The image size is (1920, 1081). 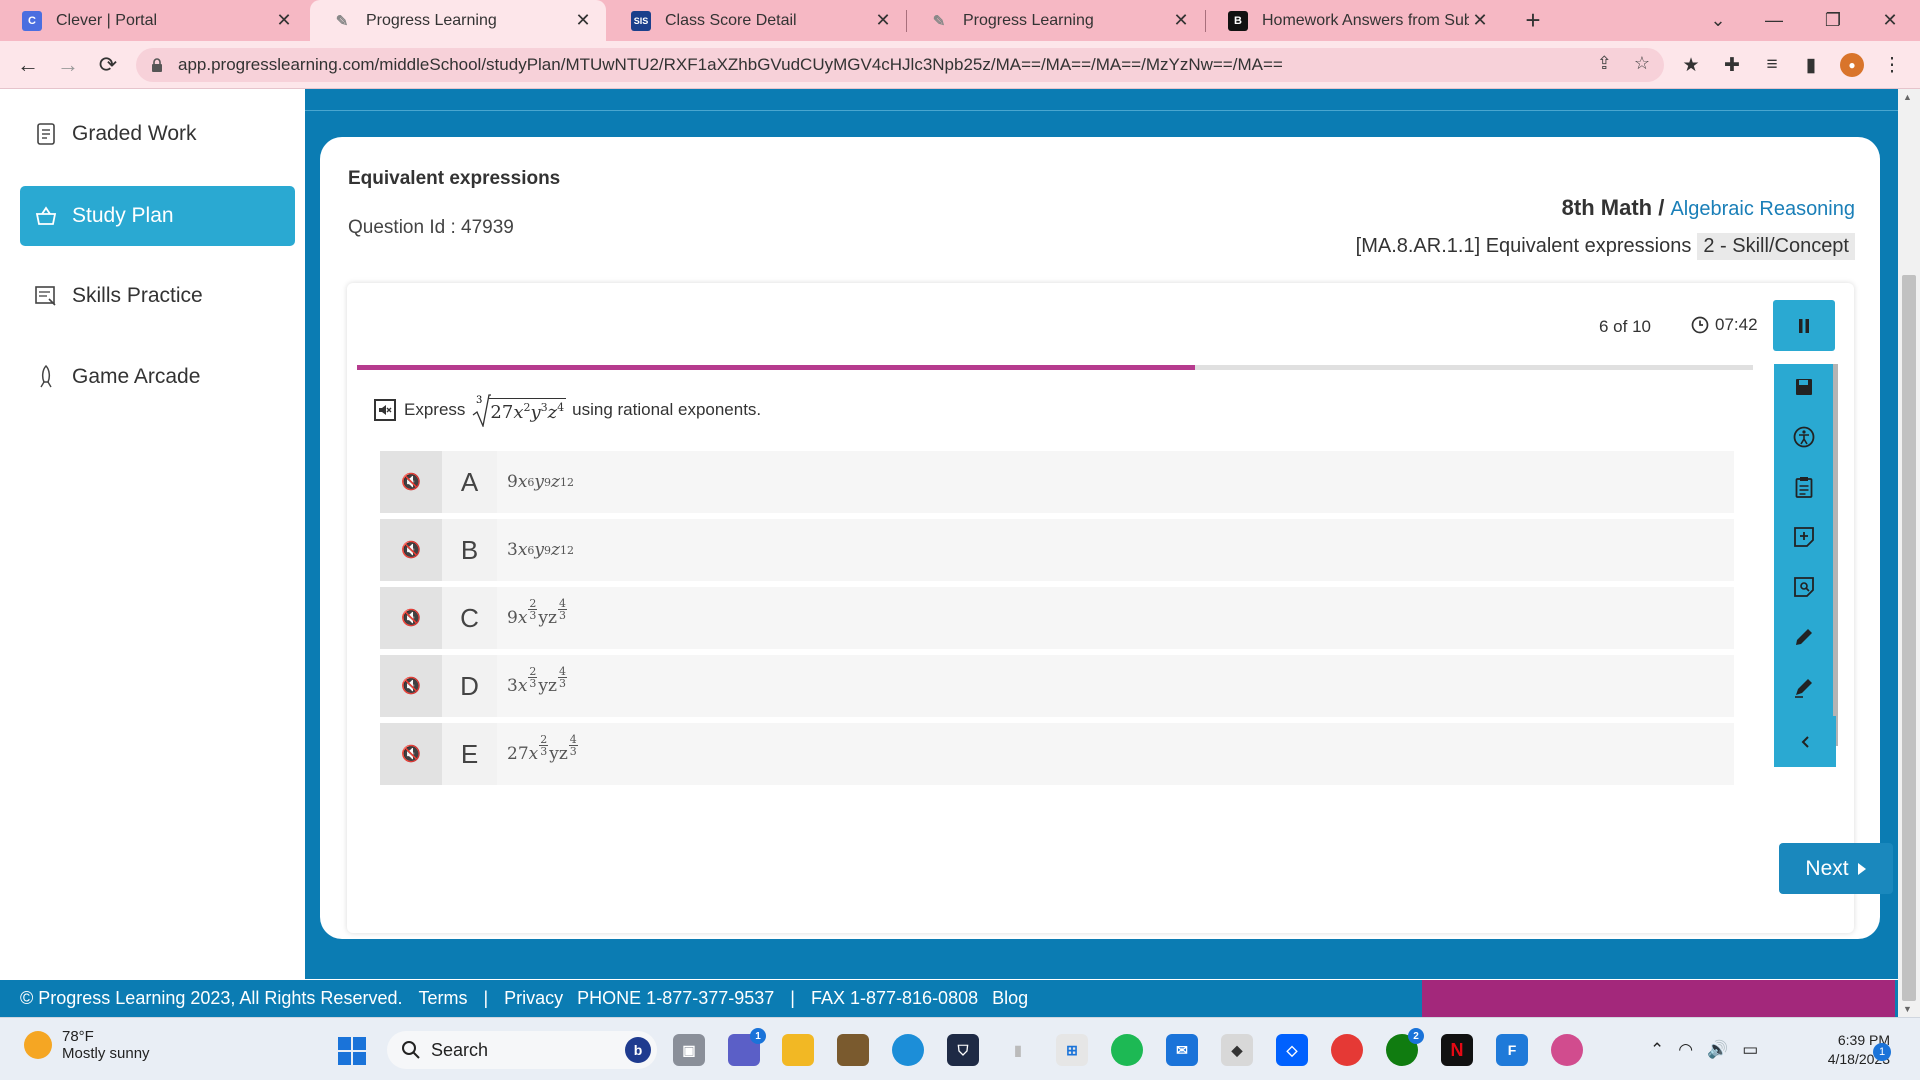 I want to click on sidebar-item-study-plan: Study Plan, so click(x=157, y=216).